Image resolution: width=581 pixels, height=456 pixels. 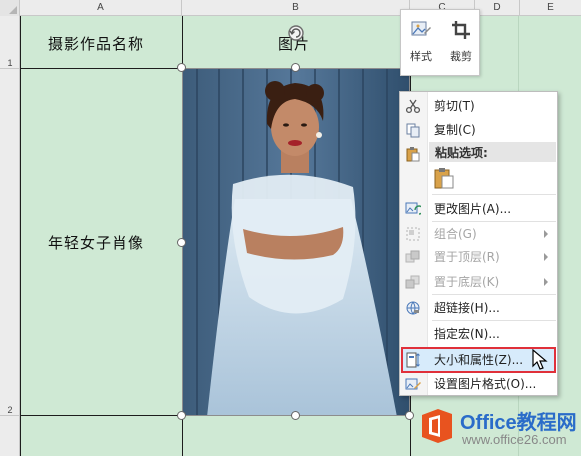 I want to click on resize-handle-bottom-left, so click(x=181, y=415).